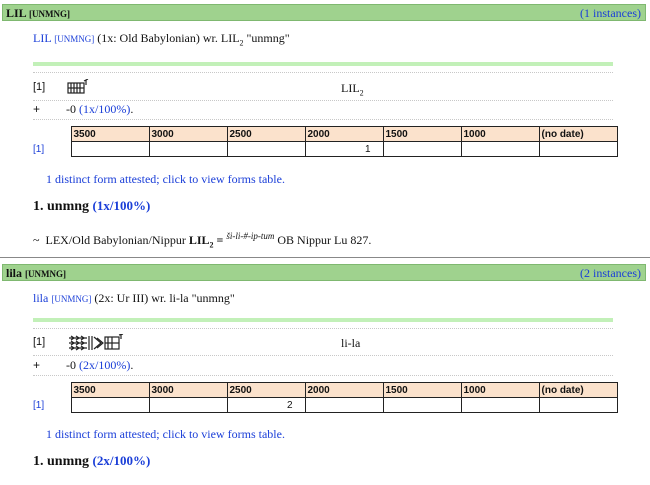 This screenshot has height=485, width=650. What do you see at coordinates (36, 273) in the screenshot?
I see `headword: lila [UNMNG]` at bounding box center [36, 273].